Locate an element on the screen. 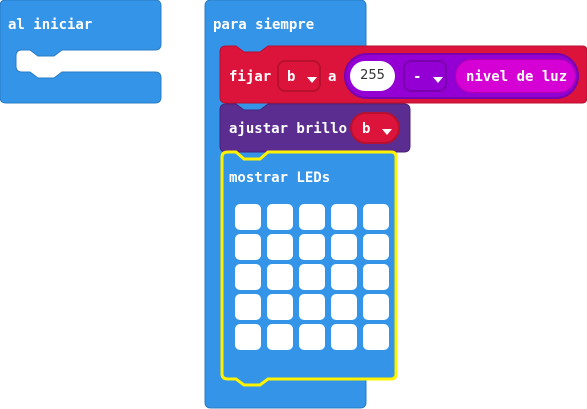  led-grid is located at coordinates (312, 278).